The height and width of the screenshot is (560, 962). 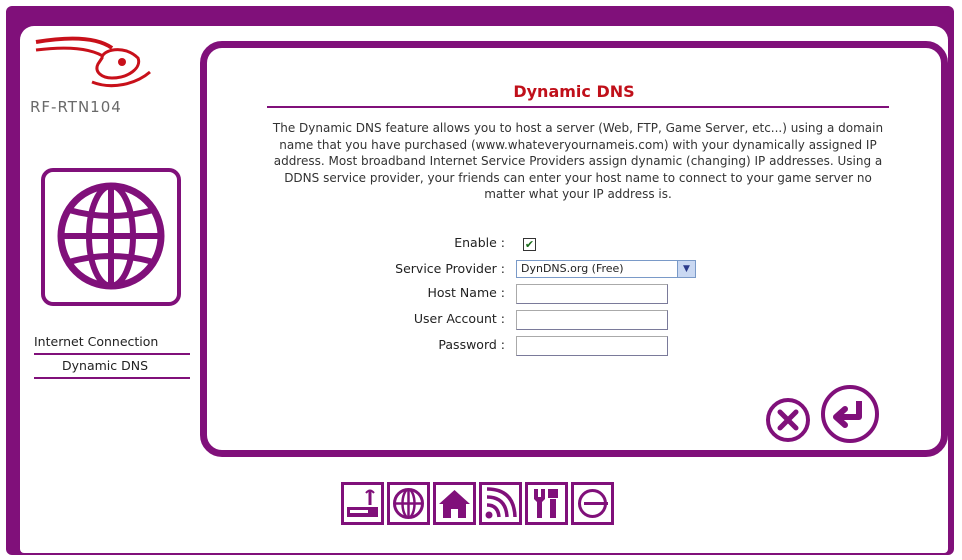 I want to click on model-name: RF-RTN104, so click(x=76, y=107).